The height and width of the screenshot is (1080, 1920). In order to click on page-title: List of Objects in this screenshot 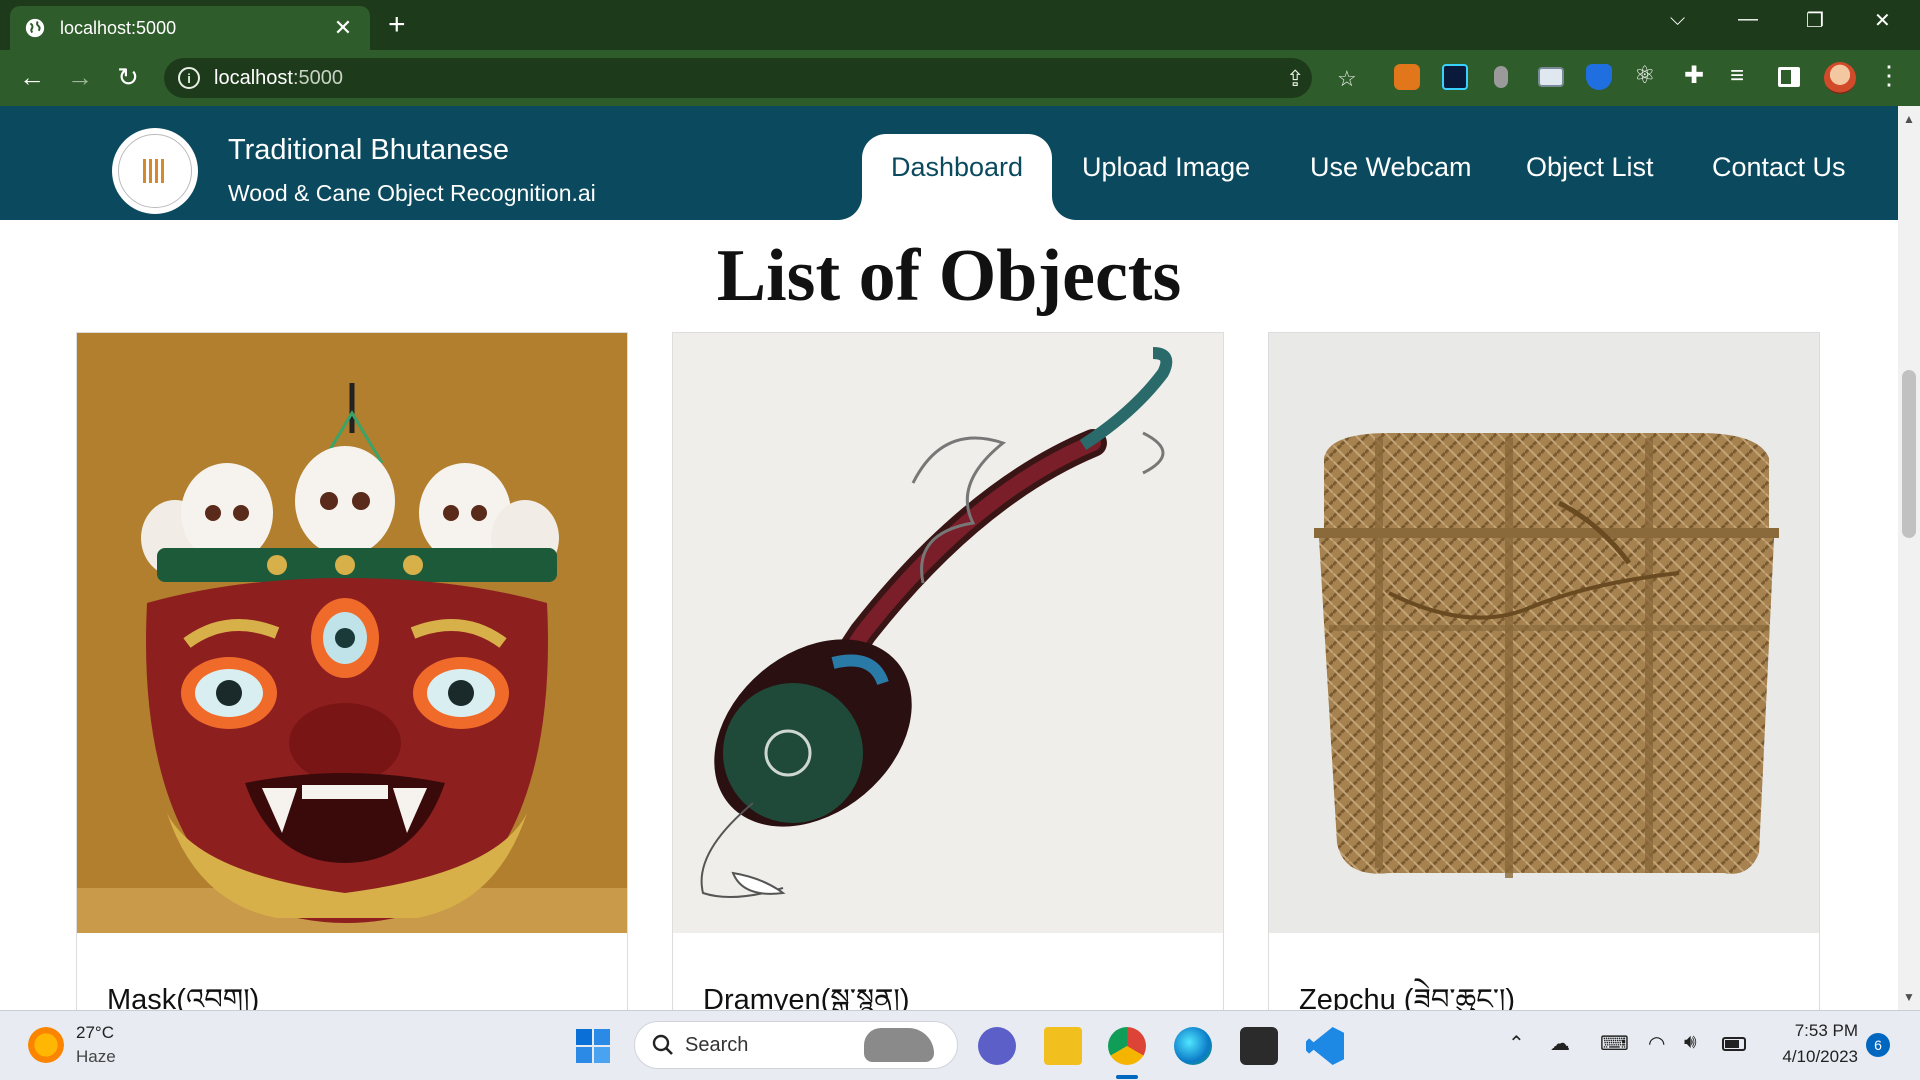, I will do `click(949, 276)`.